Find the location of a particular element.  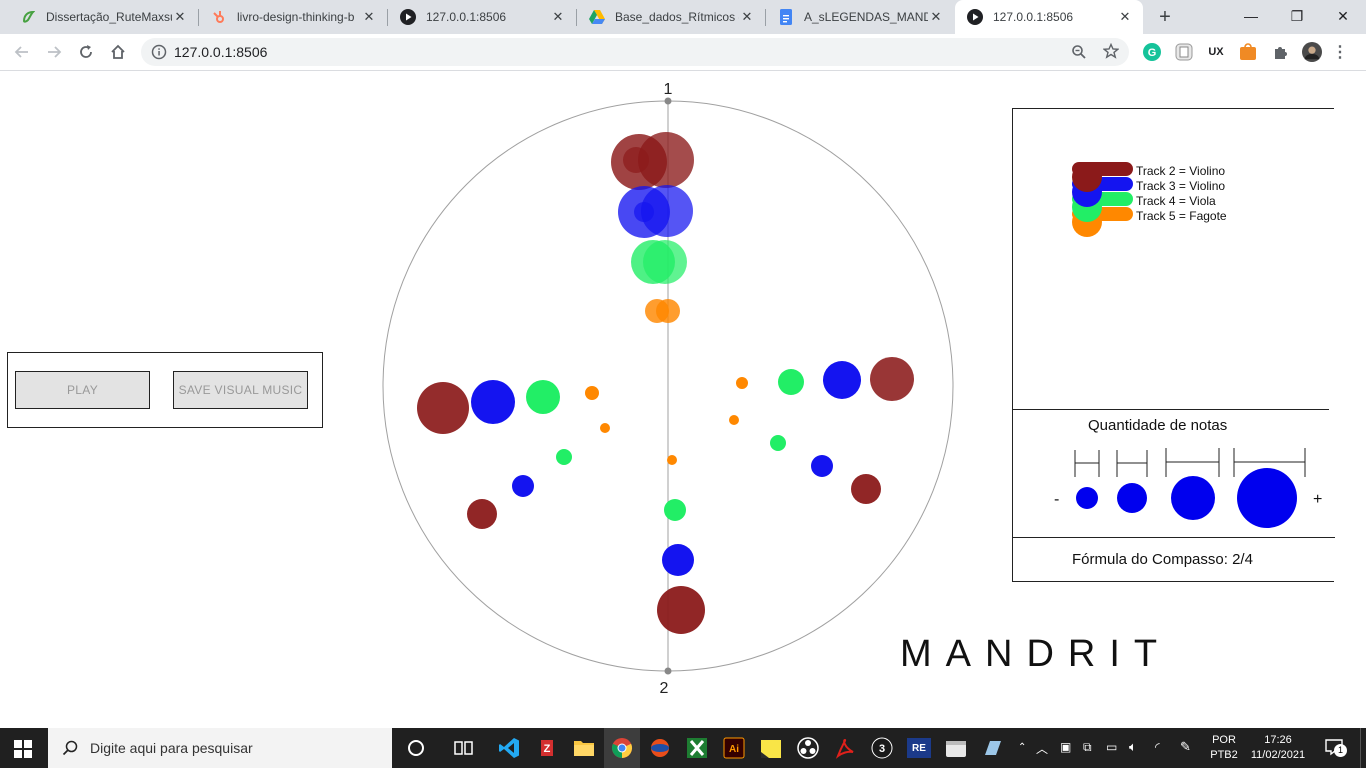

minimize-icon: — is located at coordinates (1251, 17).